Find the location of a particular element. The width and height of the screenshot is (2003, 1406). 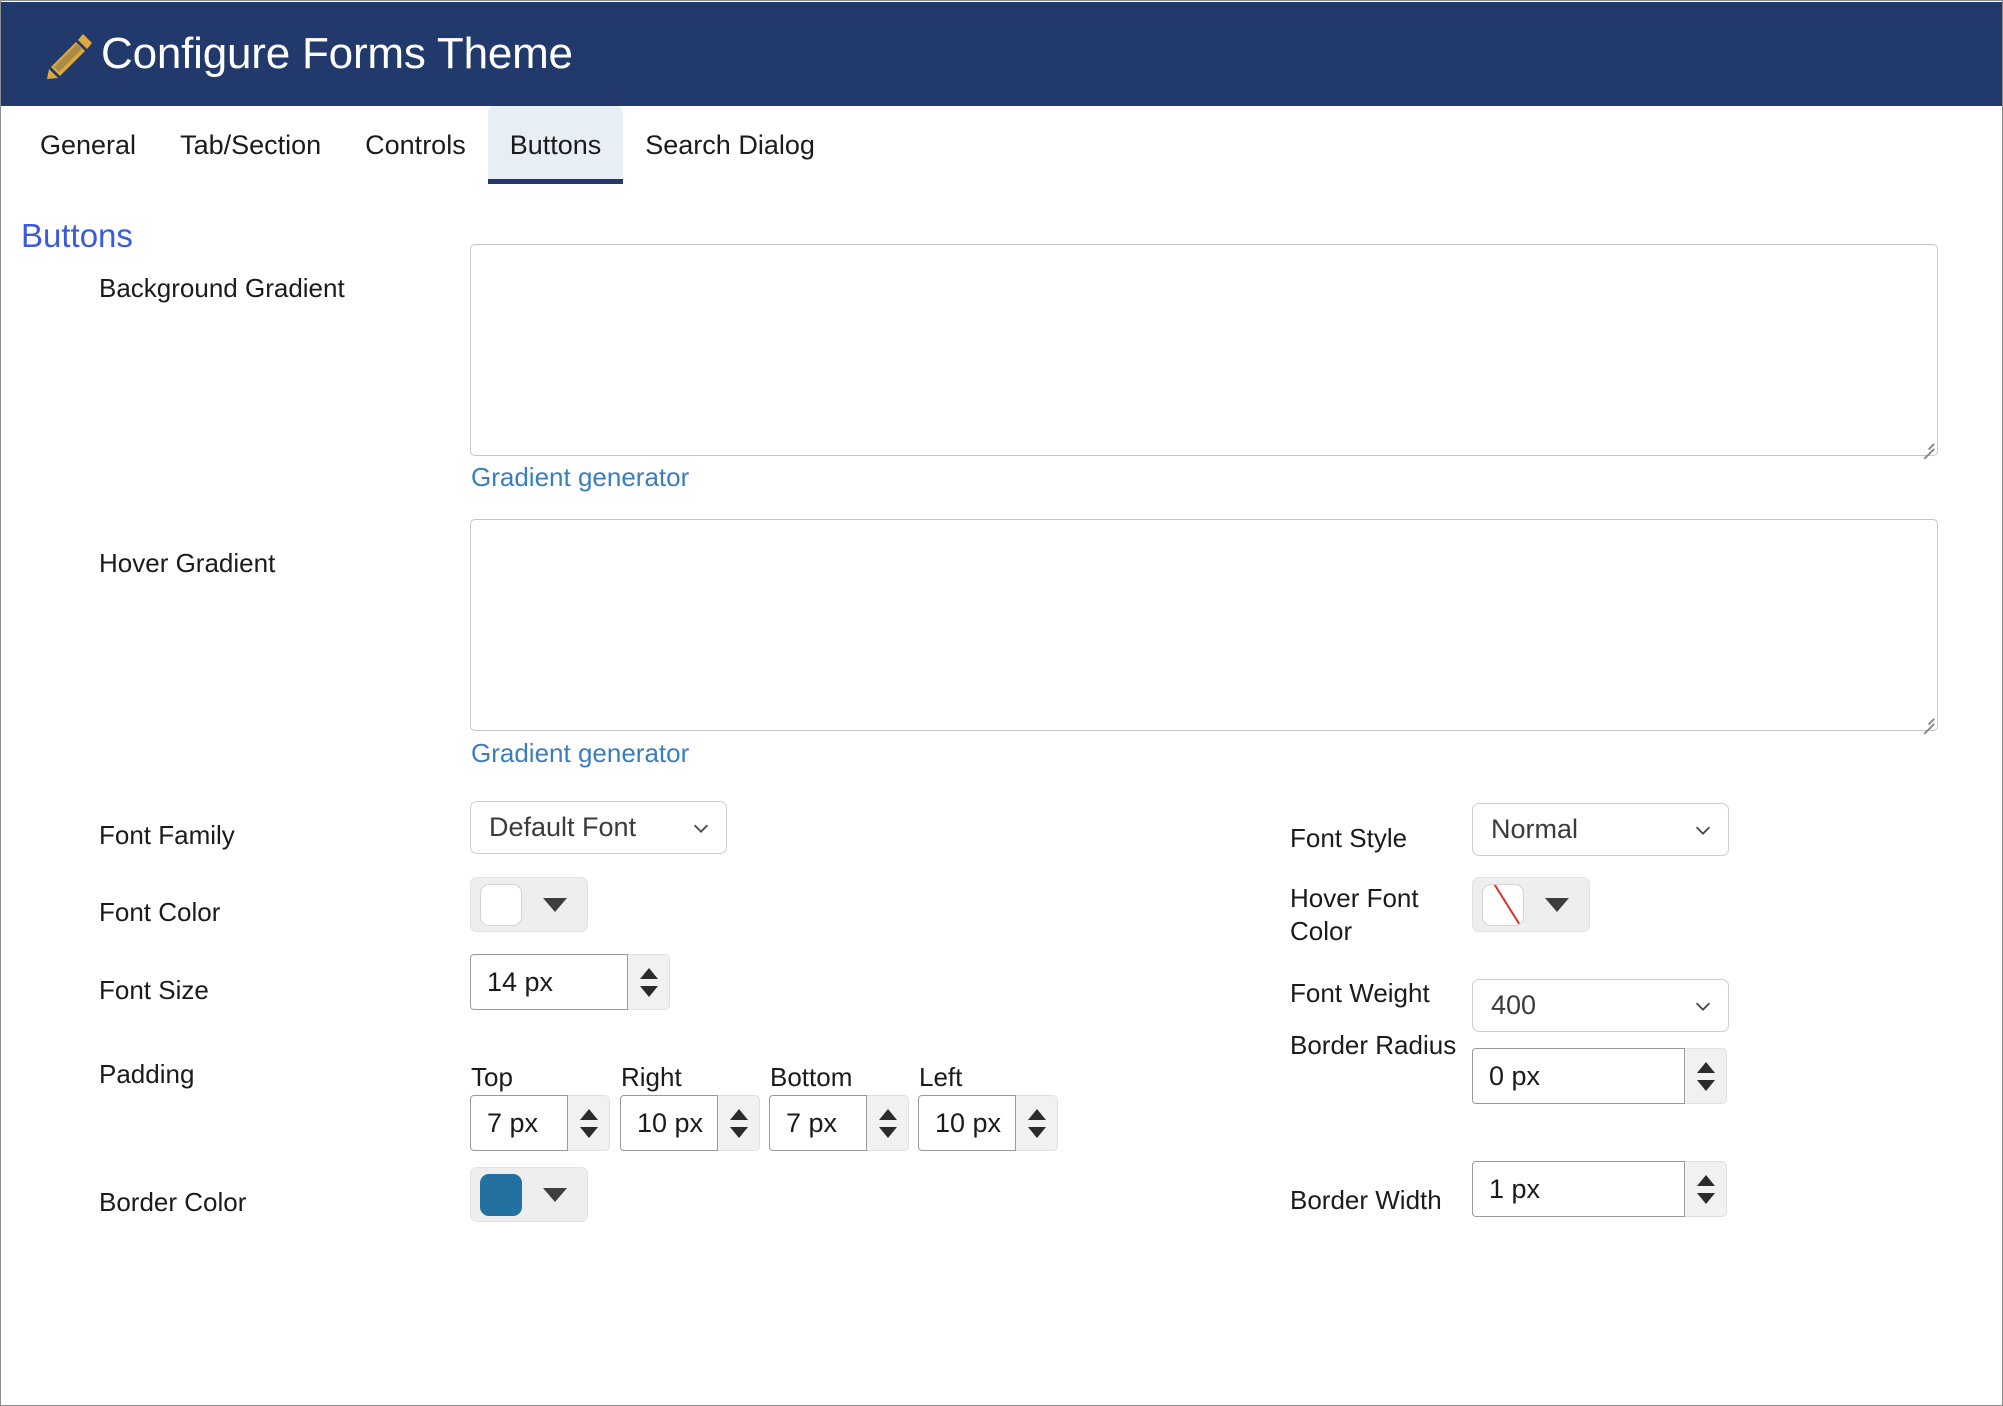

border-color-picker is located at coordinates (529, 1194).